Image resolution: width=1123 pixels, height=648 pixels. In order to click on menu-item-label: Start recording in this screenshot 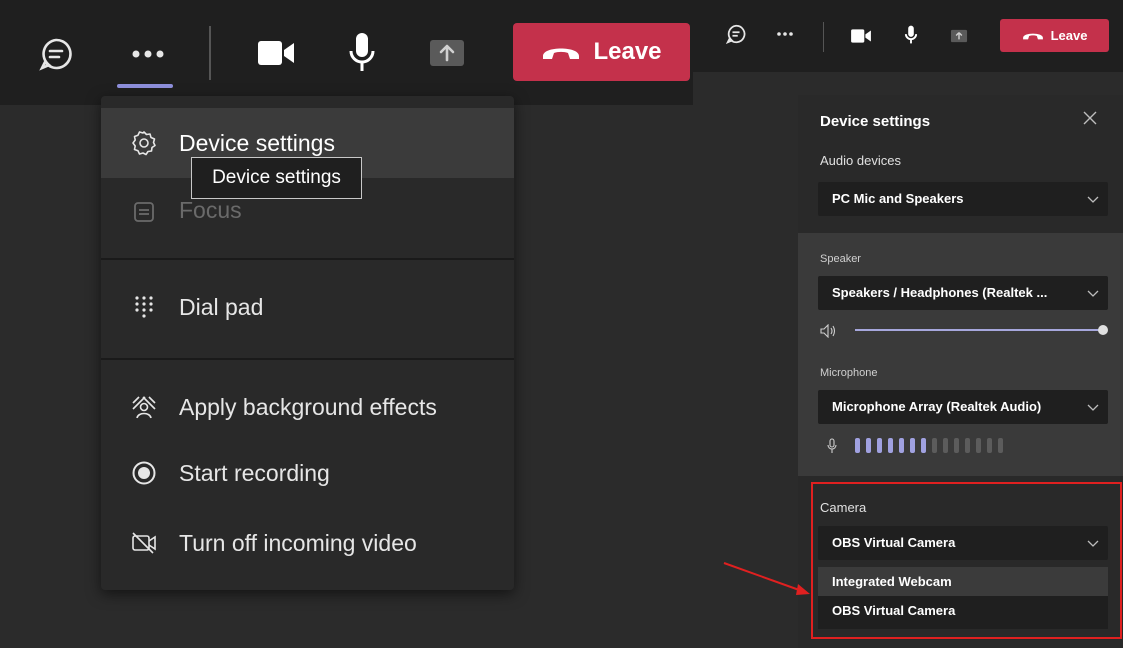, I will do `click(254, 473)`.